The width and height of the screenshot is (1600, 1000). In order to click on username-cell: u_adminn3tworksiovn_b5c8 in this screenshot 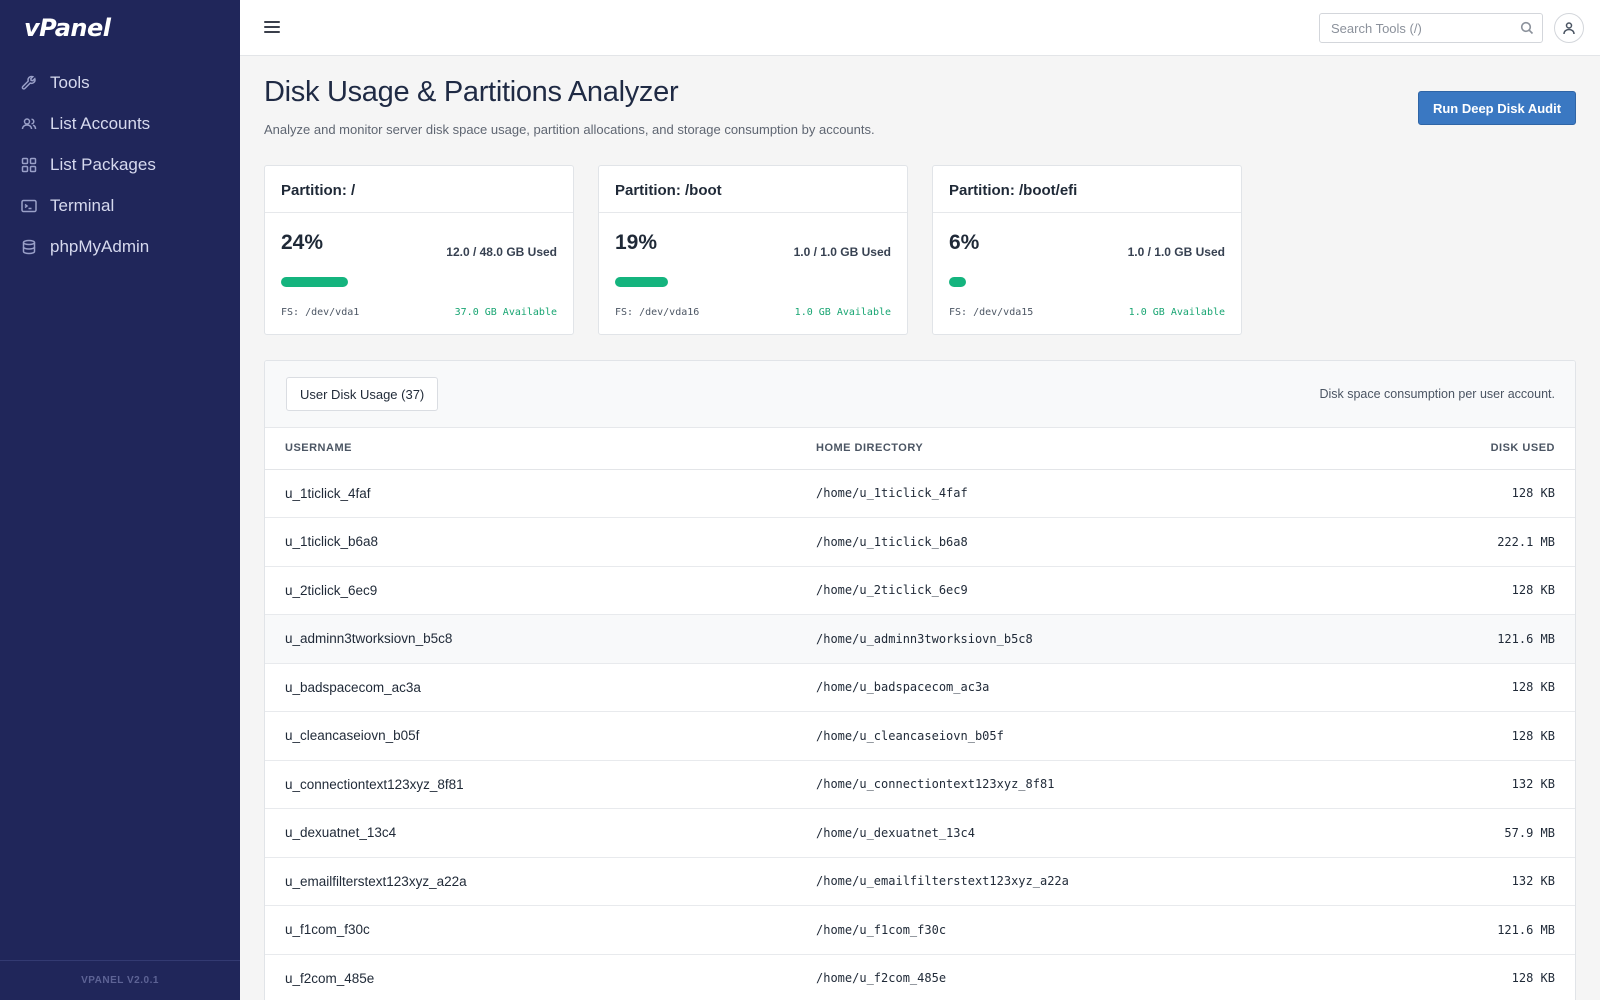, I will do `click(530, 639)`.